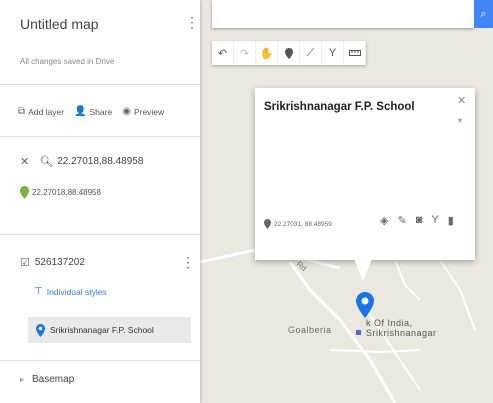  Describe the element at coordinates (310, 330) in the screenshot. I see `village-label: Goalberia` at that location.